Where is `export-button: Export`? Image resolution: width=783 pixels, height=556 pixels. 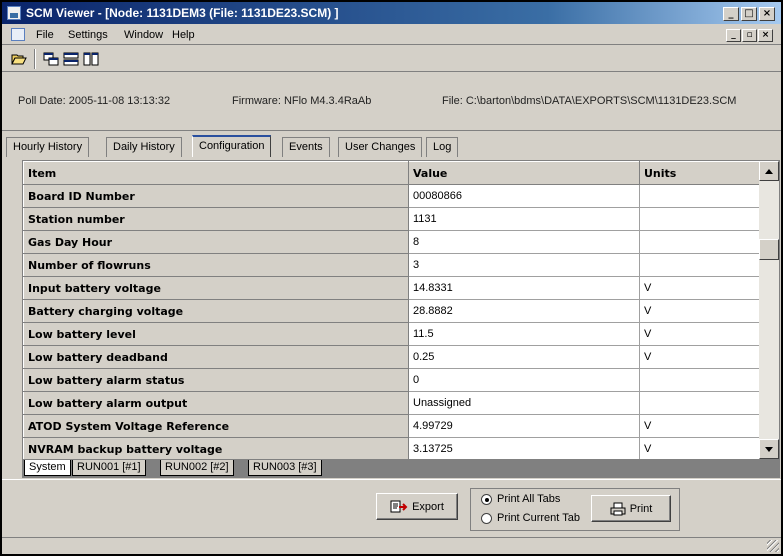
export-button: Export is located at coordinates (417, 506).